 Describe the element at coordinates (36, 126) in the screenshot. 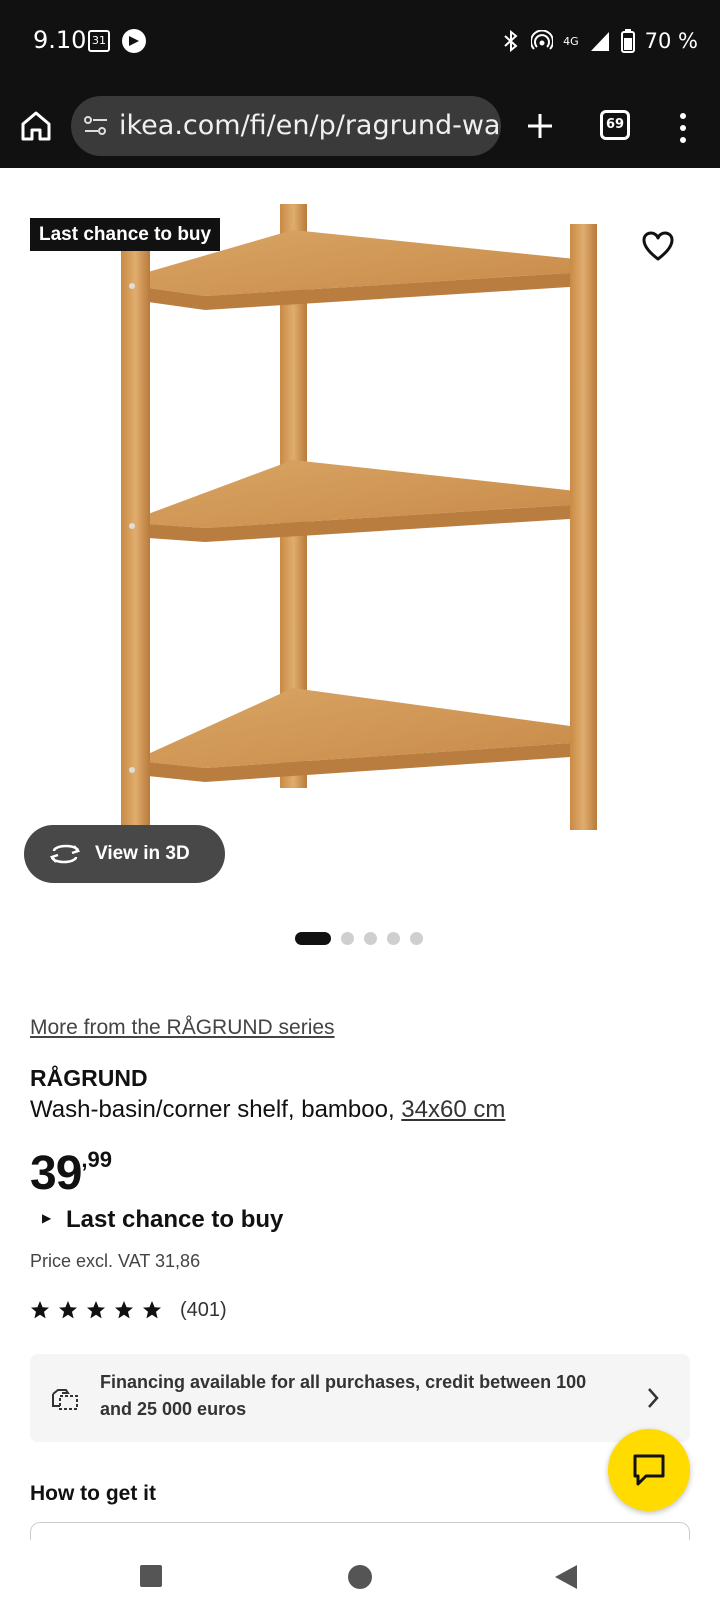

I see `home-icon` at that location.